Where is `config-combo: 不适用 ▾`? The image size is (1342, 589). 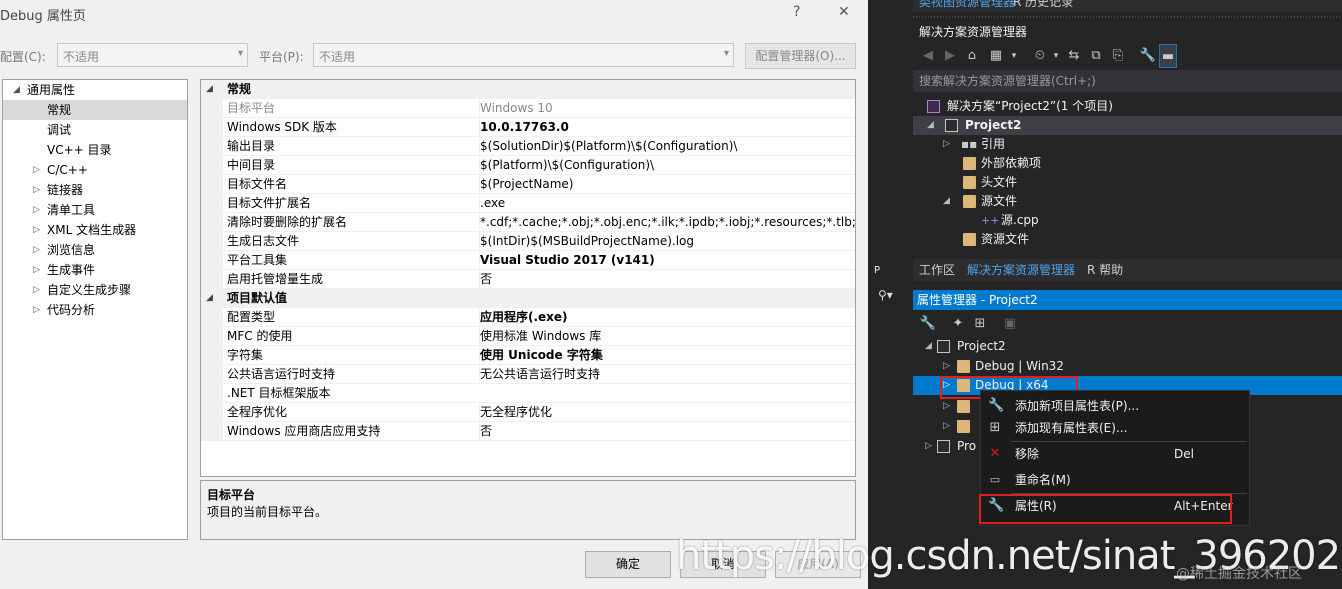
config-combo: 不适用 ▾ is located at coordinates (152, 55).